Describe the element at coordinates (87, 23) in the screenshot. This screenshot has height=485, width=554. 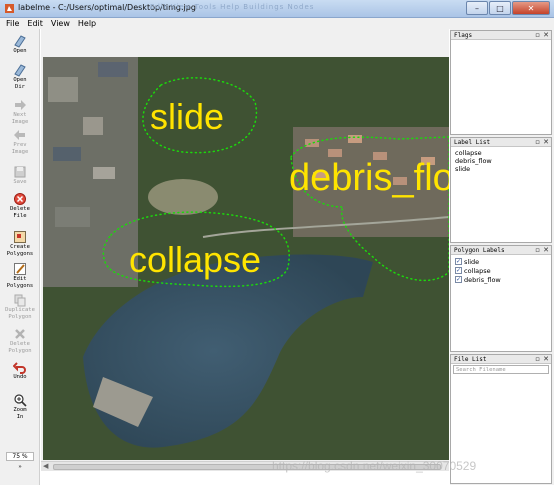
I see `menu-help: Help` at that location.